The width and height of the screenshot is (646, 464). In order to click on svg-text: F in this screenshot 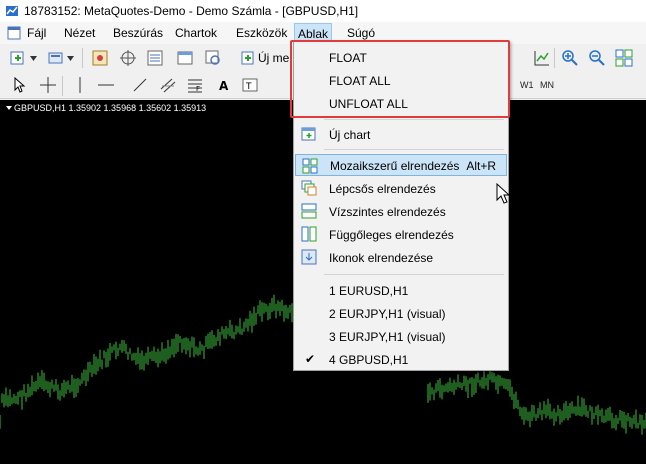, I will do `click(198, 89)`.